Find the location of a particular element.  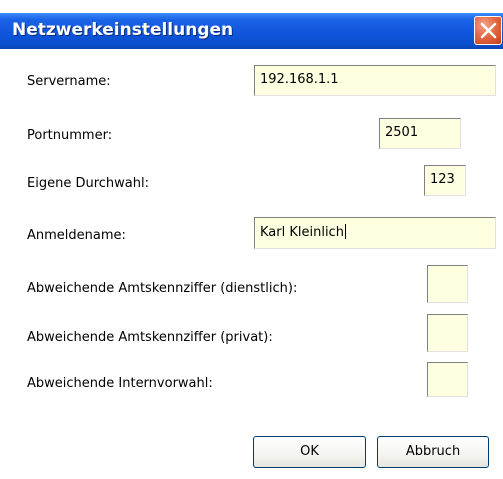

durchwahl-label: Eigene Durchwahl: is located at coordinates (88, 183).